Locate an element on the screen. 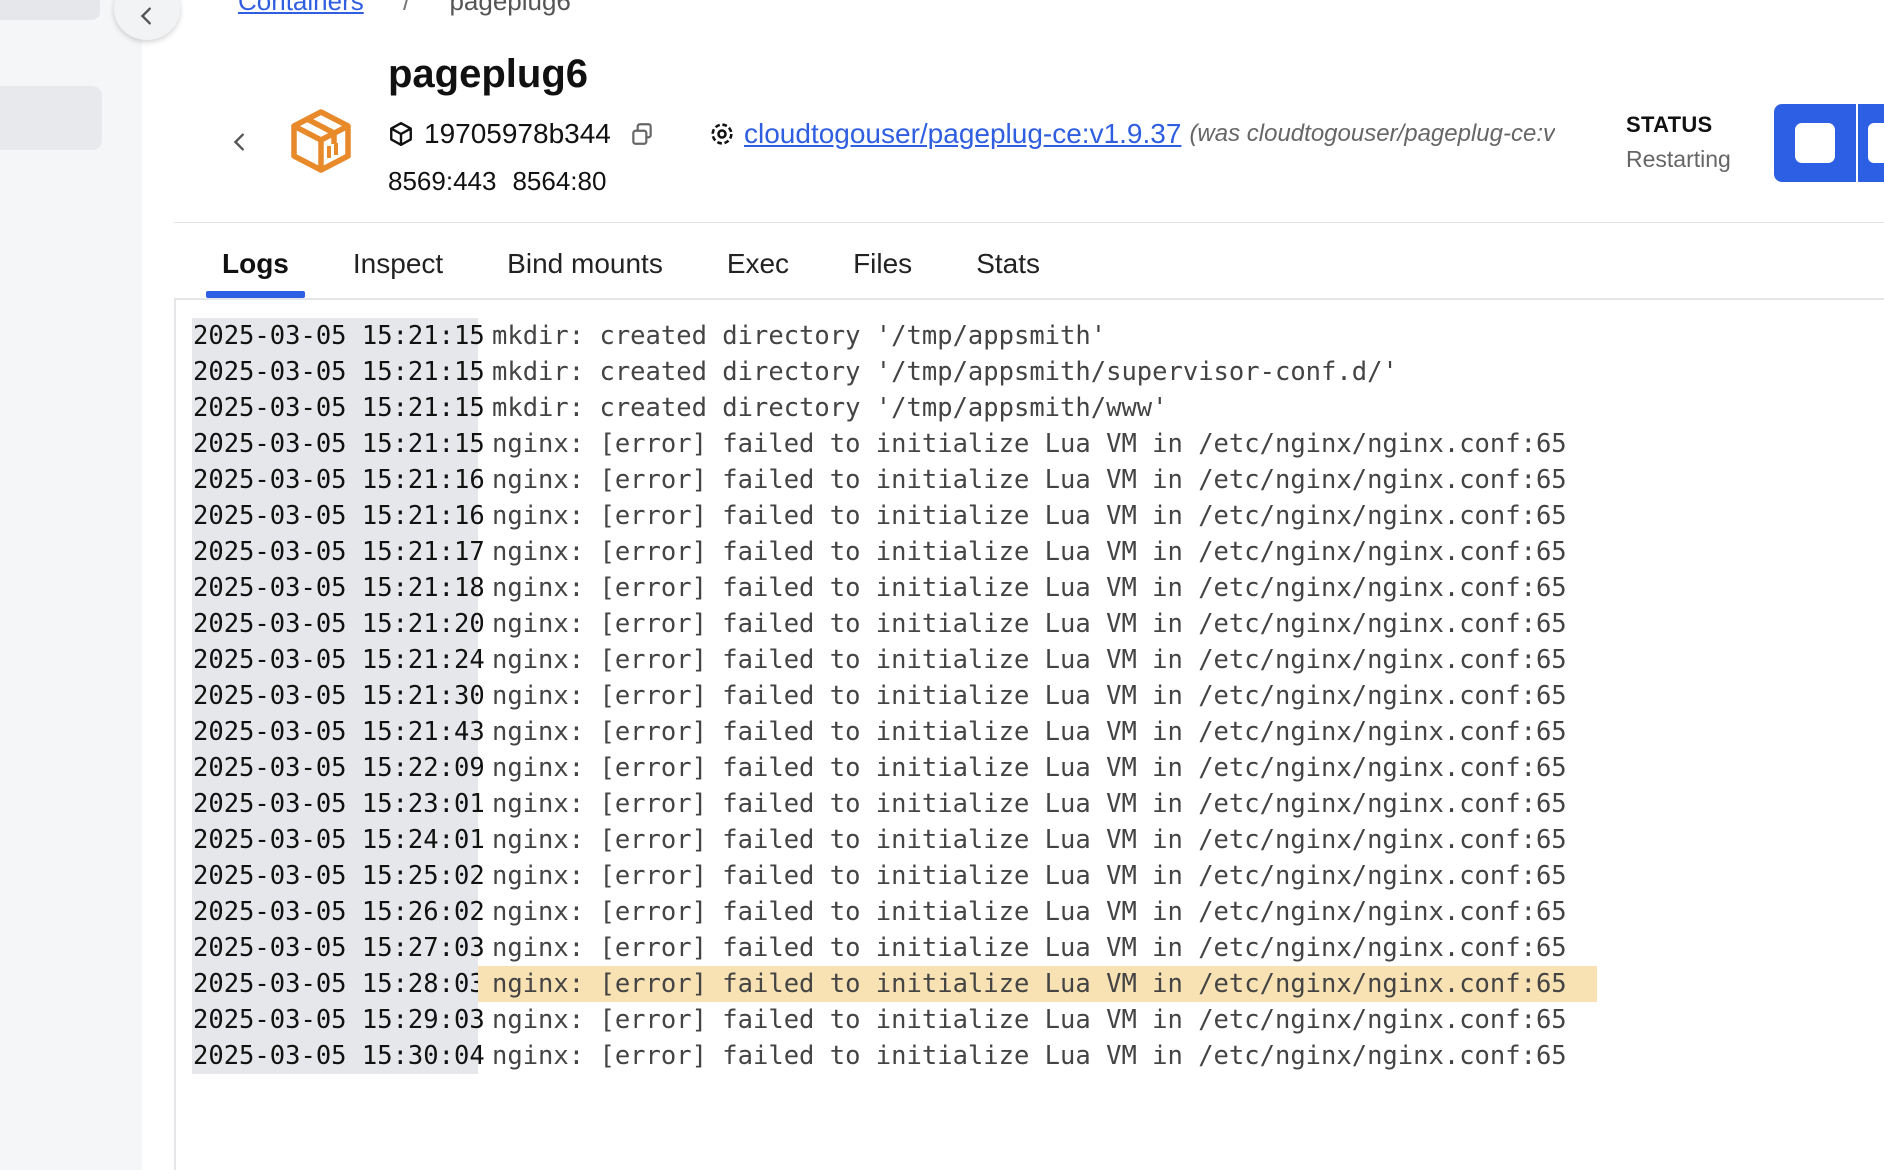 The width and height of the screenshot is (1884, 1170). log-timestamp: 2025-03-05 15:21:24 is located at coordinates (338, 660).